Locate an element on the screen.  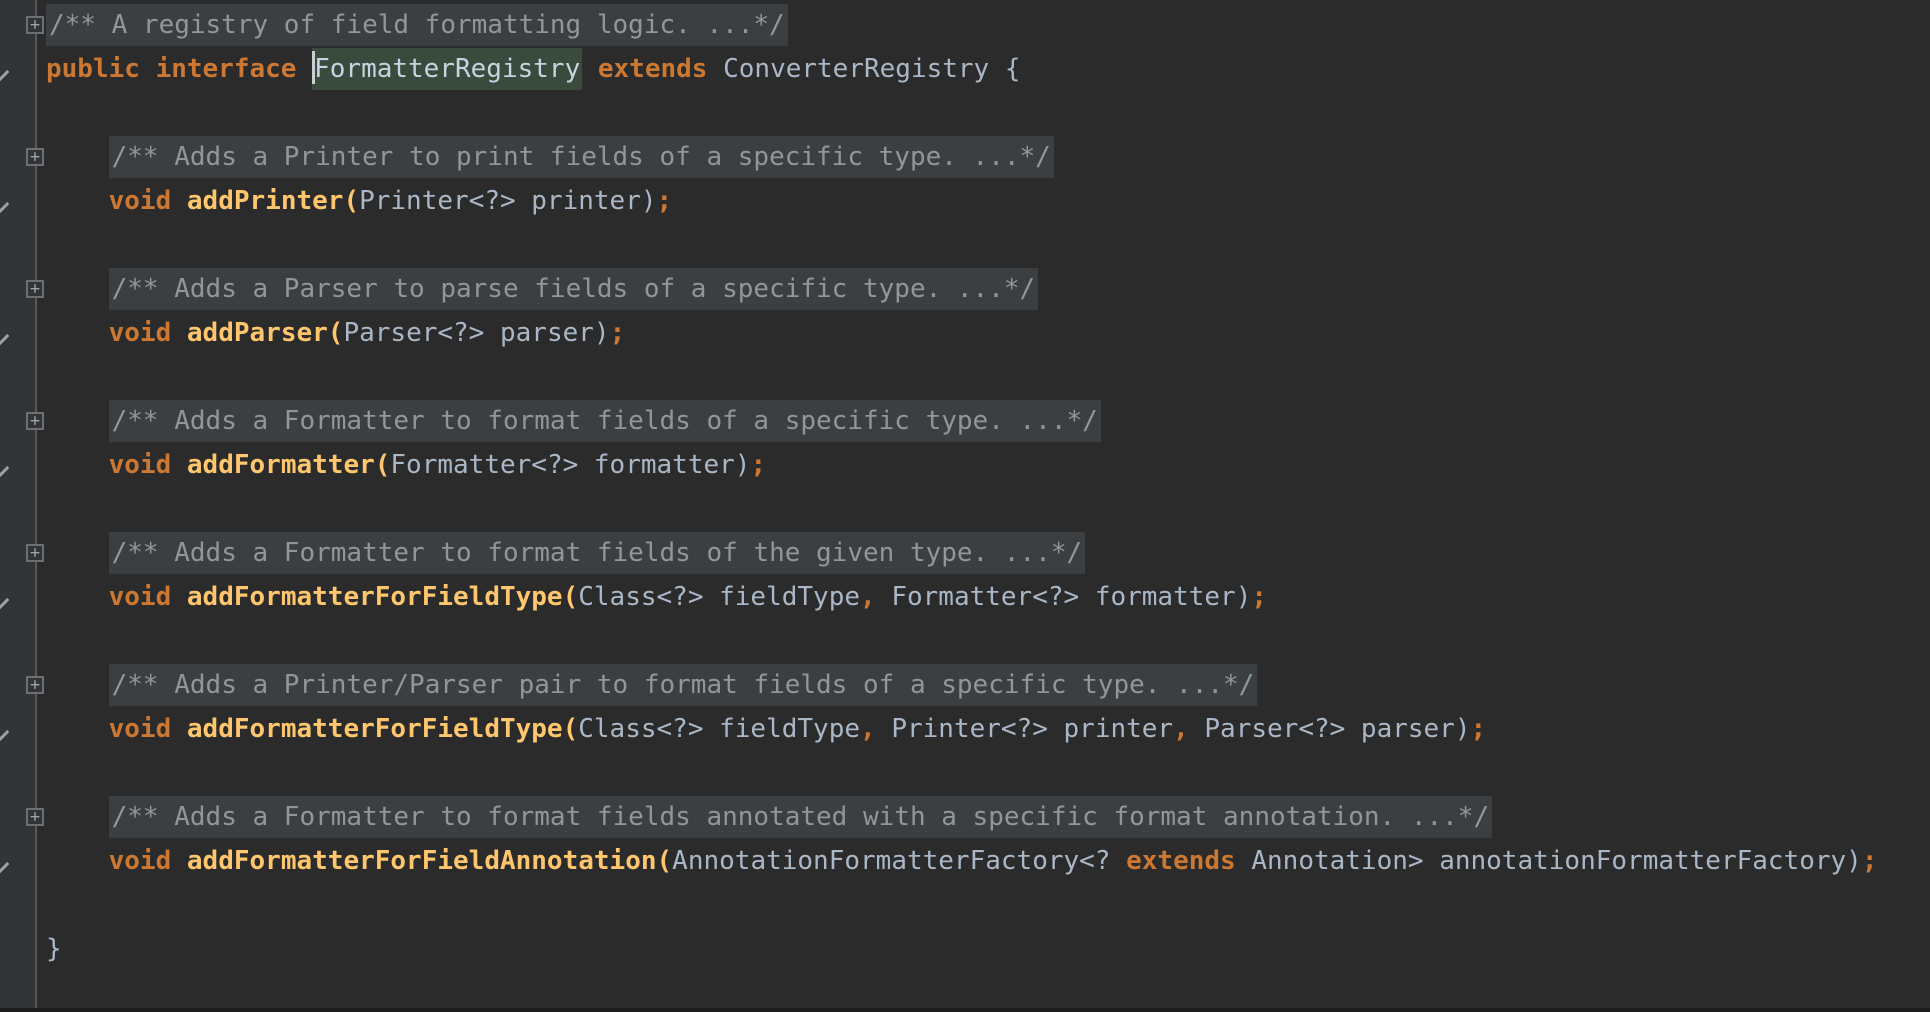
text-caret is located at coordinates (314, 67).